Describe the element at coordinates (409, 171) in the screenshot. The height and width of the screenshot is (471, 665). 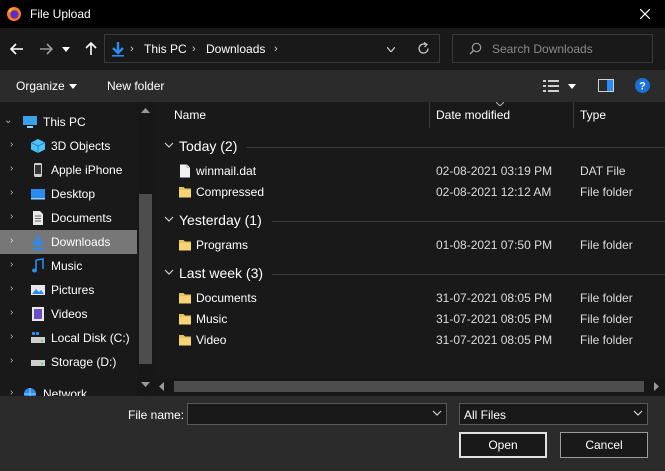
I see `file-row: winmail.dat 02-08-2021 03:19 PM DAT File` at that location.